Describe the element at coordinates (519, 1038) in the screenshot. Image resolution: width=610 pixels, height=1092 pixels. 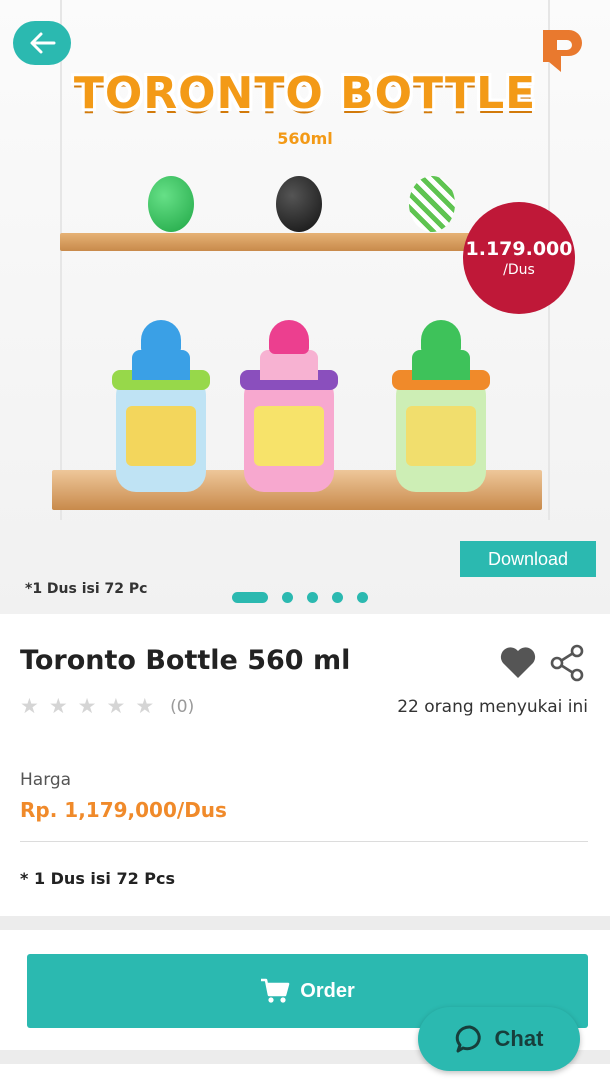
I see `chat-label: Chat` at that location.